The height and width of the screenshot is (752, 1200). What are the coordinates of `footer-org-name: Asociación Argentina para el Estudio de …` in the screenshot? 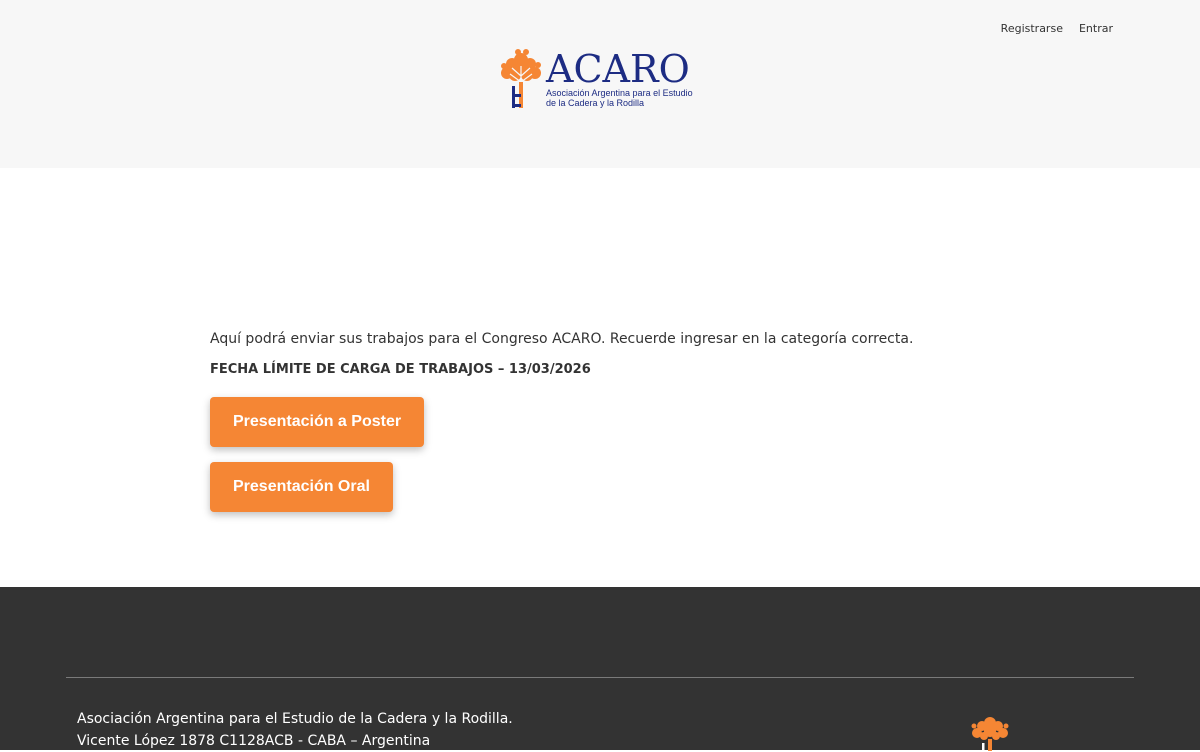 It's located at (295, 719).